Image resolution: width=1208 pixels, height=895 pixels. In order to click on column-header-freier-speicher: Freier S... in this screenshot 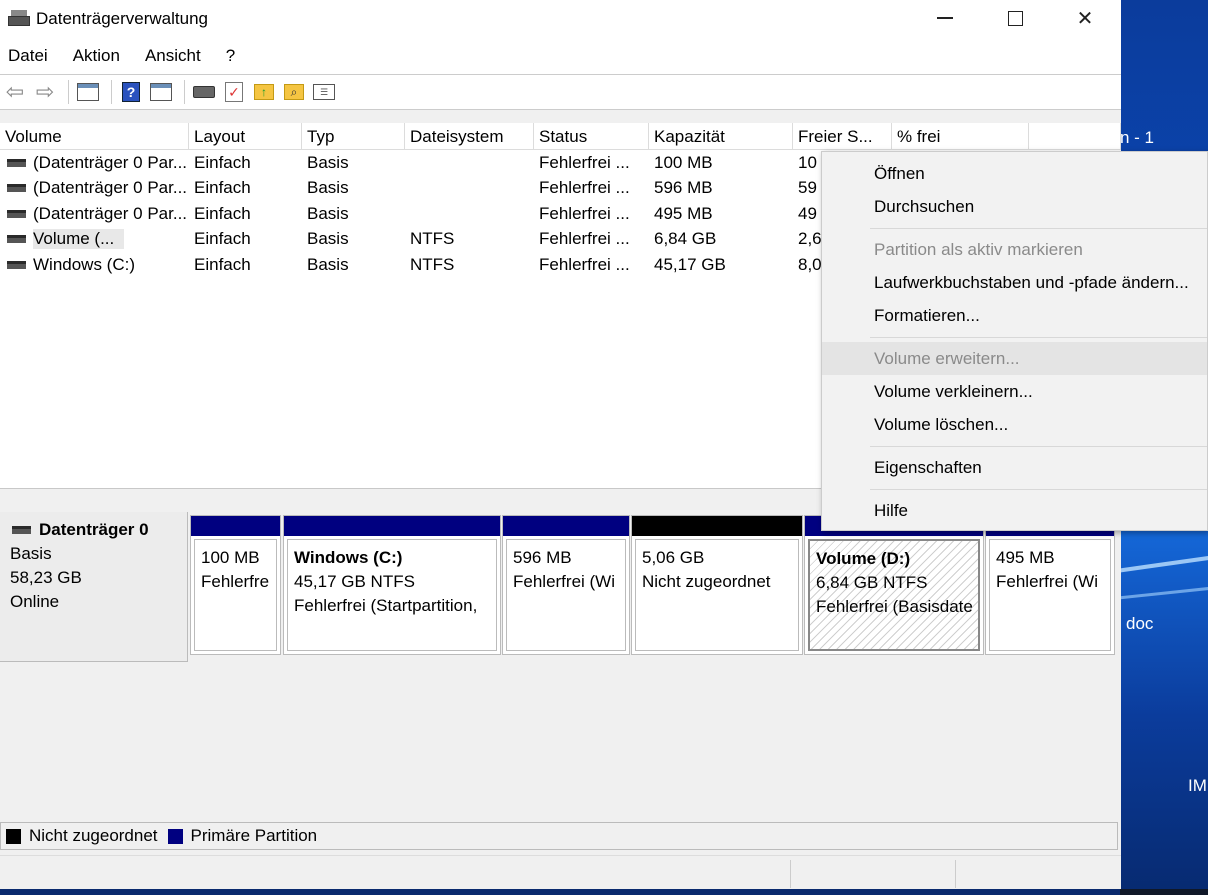, I will do `click(842, 136)`.